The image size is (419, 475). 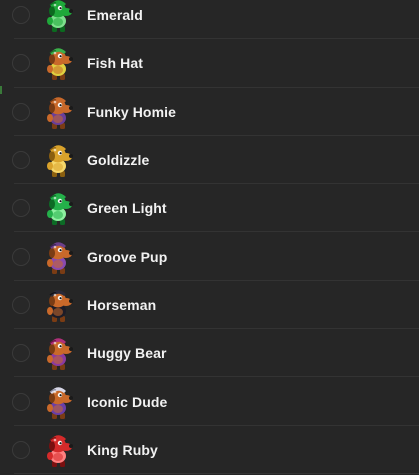 What do you see at coordinates (209, 20) in the screenshot?
I see `list-item: Emerald` at bounding box center [209, 20].